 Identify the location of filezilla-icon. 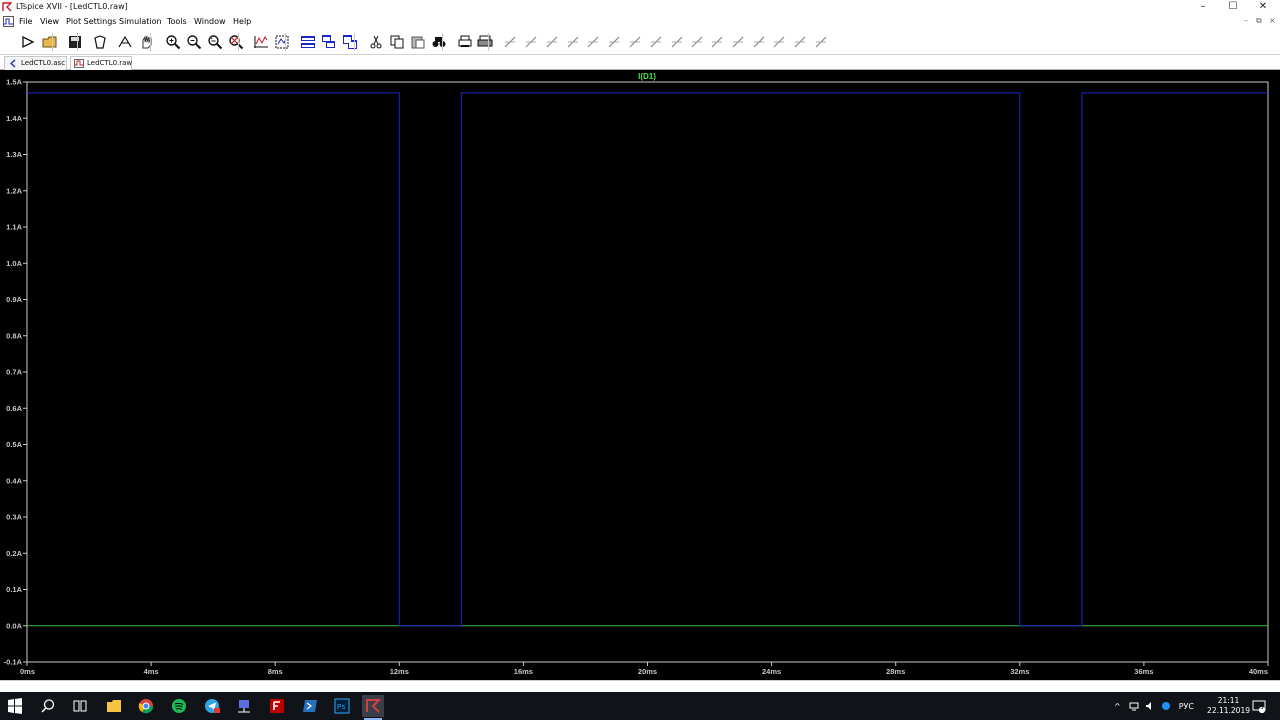
(277, 706).